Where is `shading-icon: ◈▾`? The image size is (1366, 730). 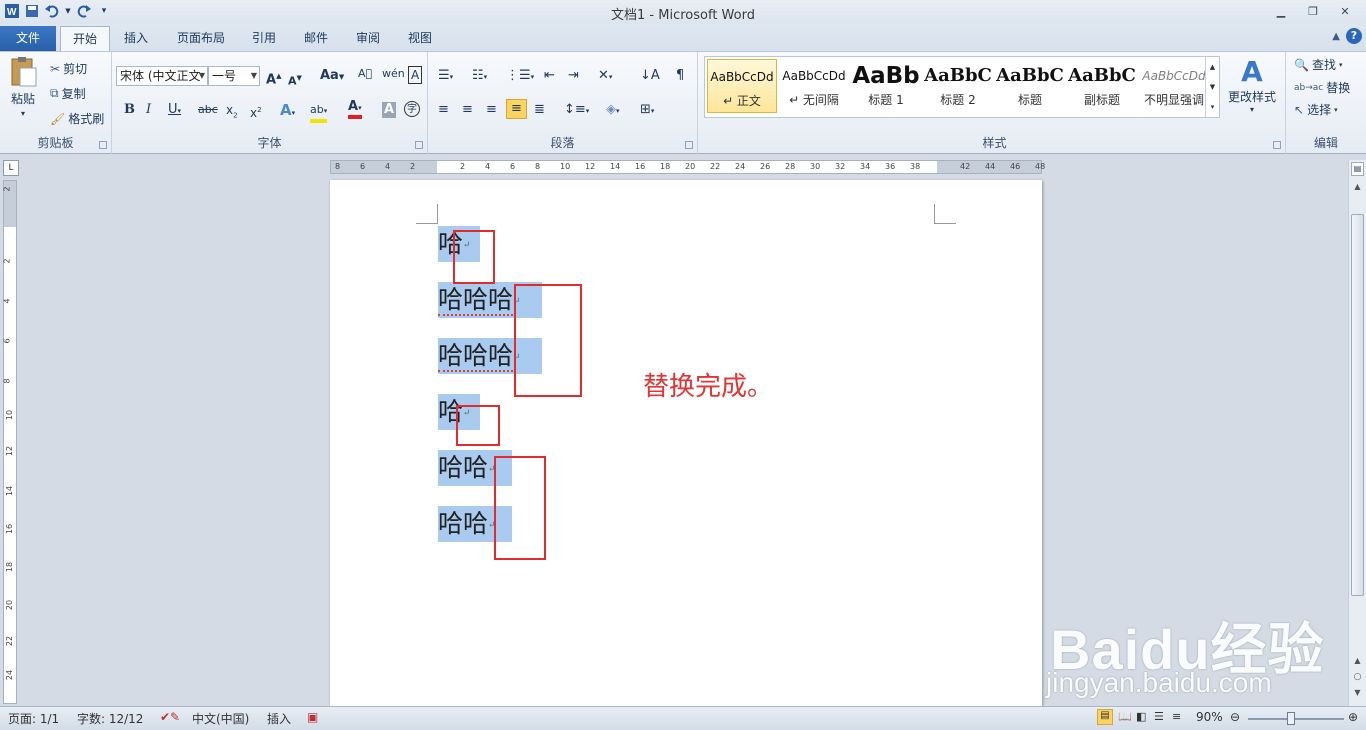
shading-icon: ◈▾ is located at coordinates (613, 110).